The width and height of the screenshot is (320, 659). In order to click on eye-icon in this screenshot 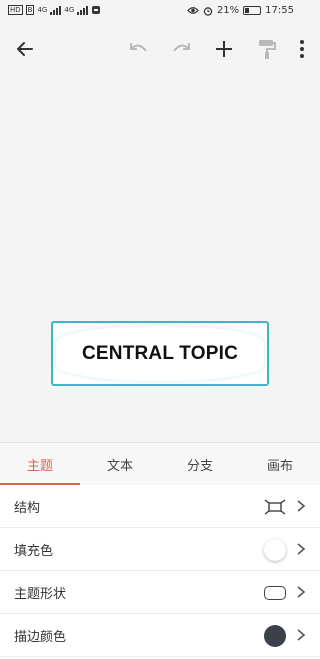, I will do `click(193, 10)`.